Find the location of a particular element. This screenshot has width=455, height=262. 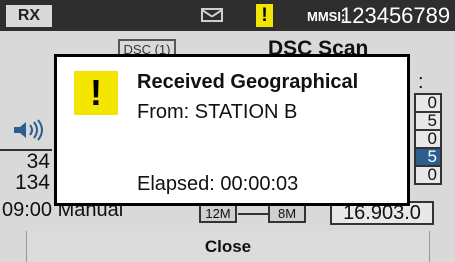

close-button: Close is located at coordinates (228, 246).